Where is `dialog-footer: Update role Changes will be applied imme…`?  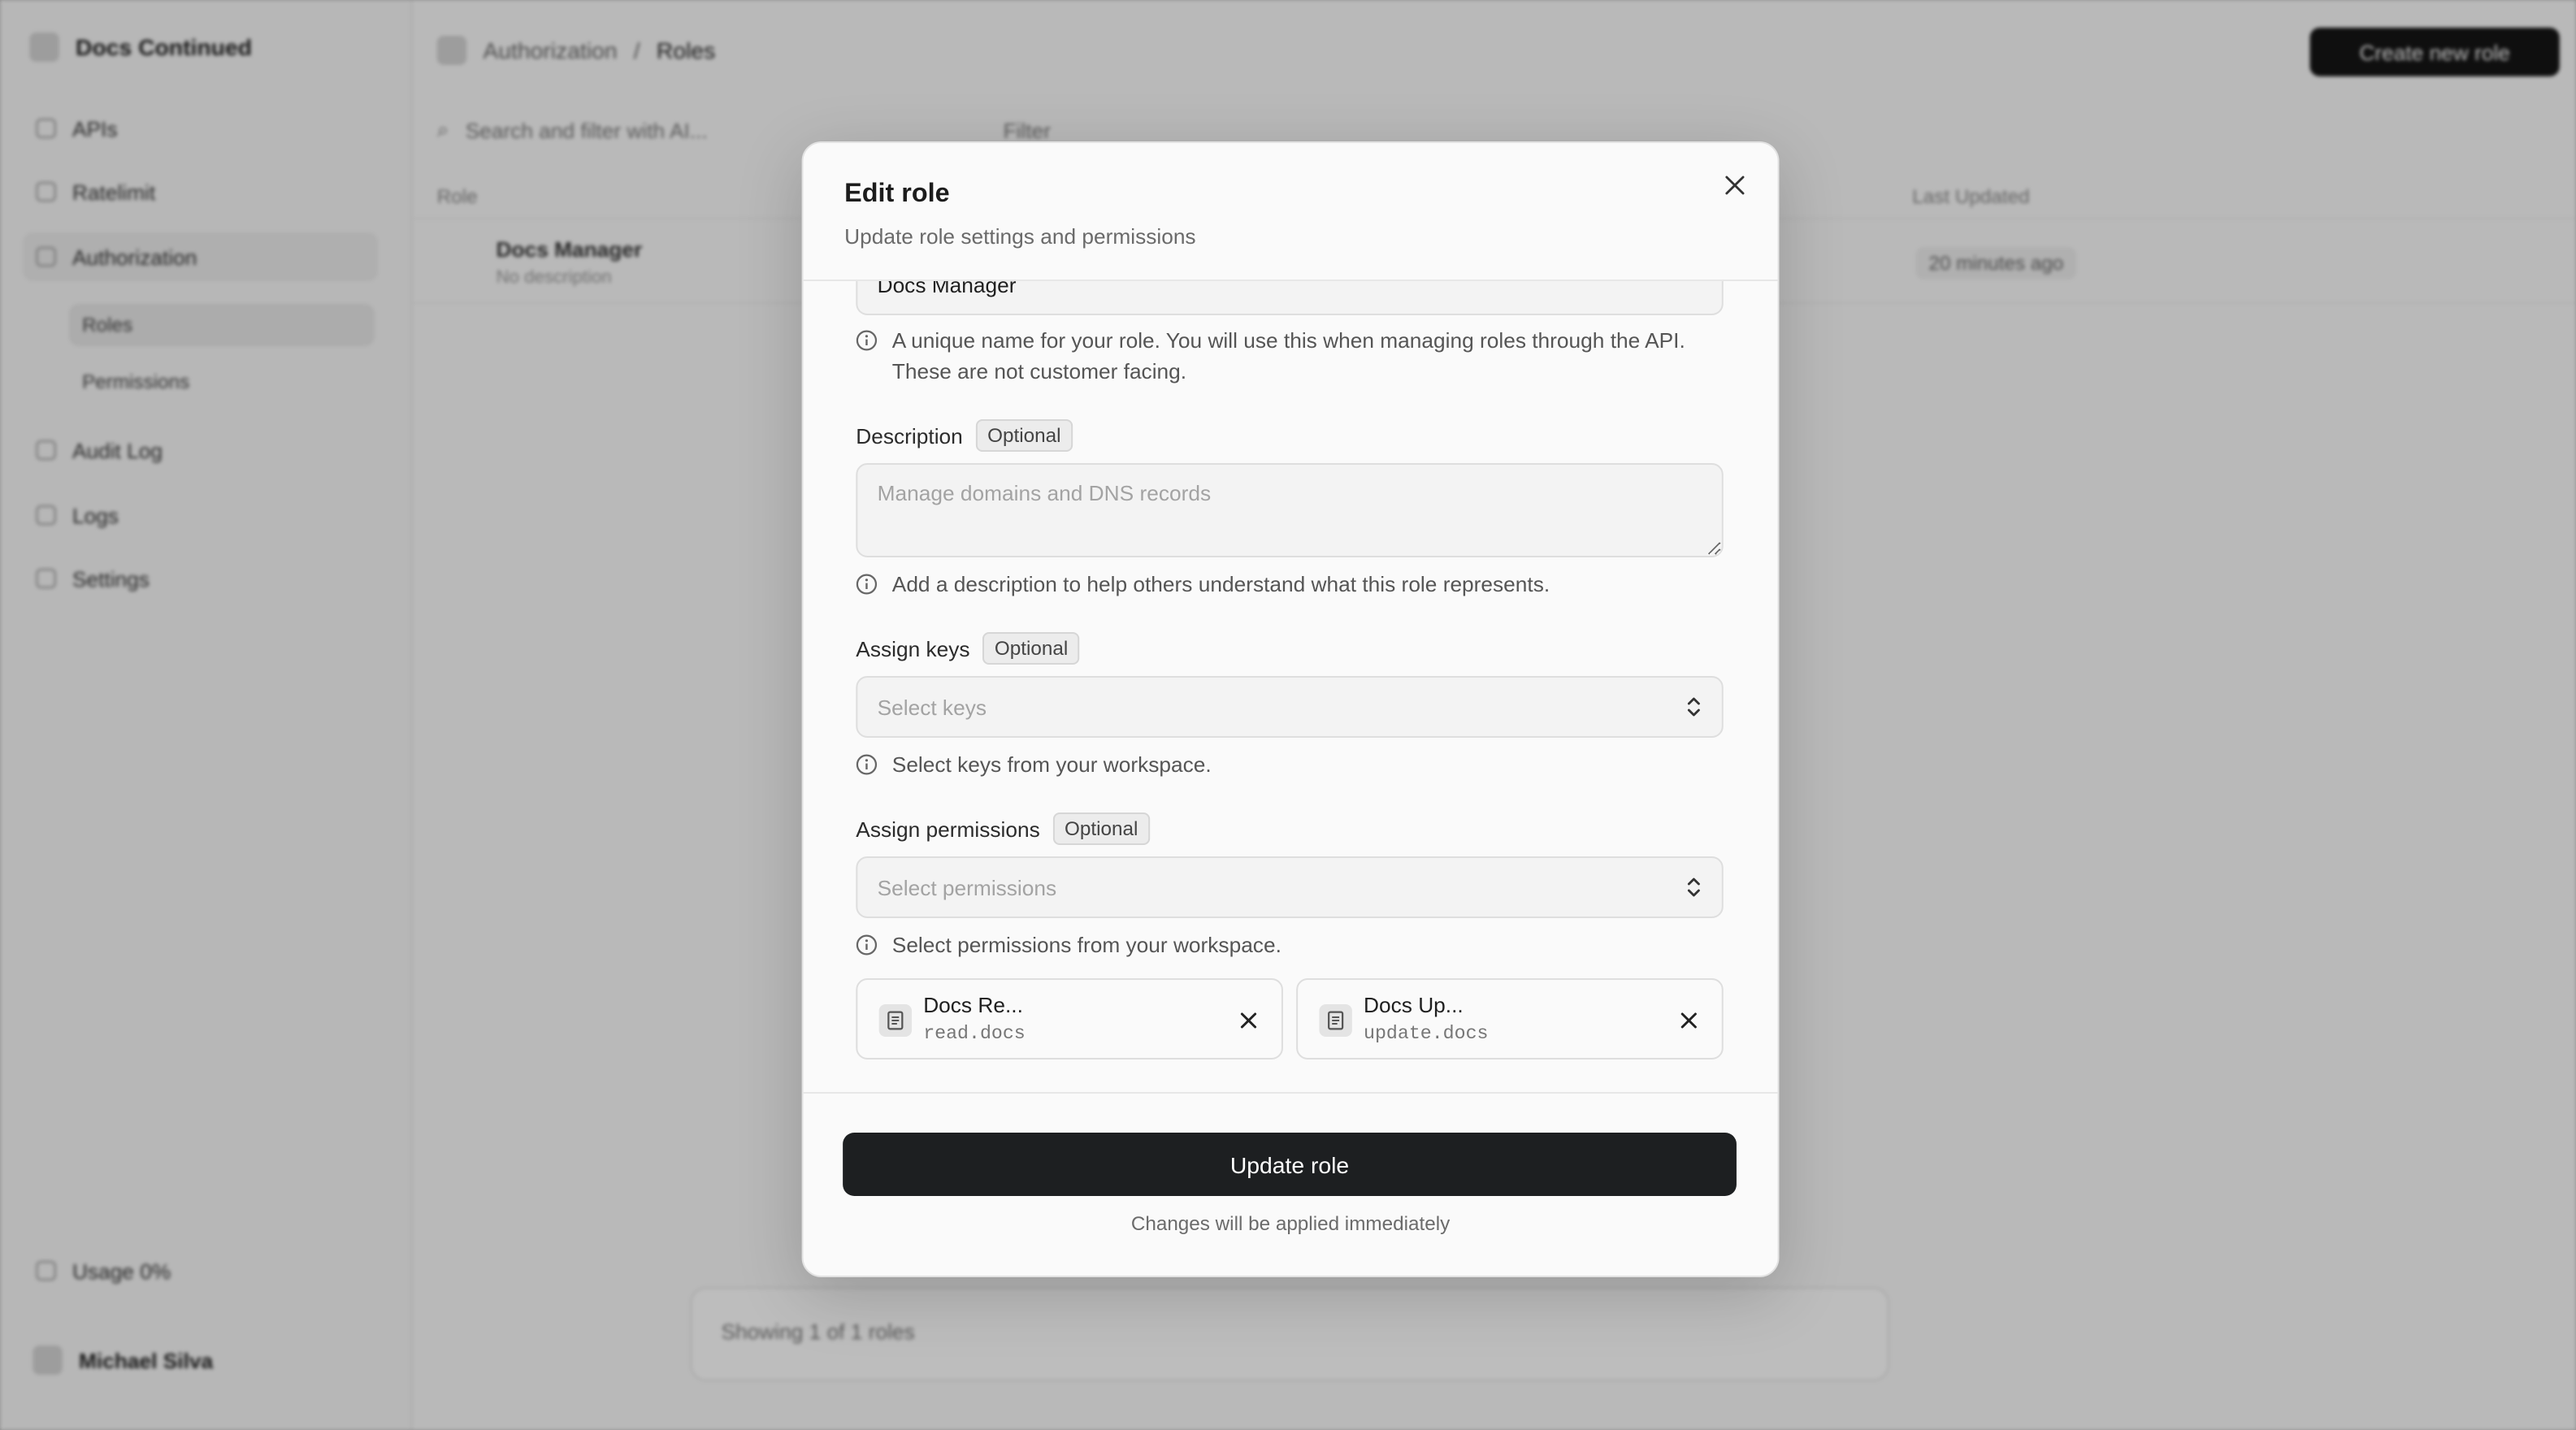
dialog-footer: Update role Changes will be applied imme… is located at coordinates (1290, 1184).